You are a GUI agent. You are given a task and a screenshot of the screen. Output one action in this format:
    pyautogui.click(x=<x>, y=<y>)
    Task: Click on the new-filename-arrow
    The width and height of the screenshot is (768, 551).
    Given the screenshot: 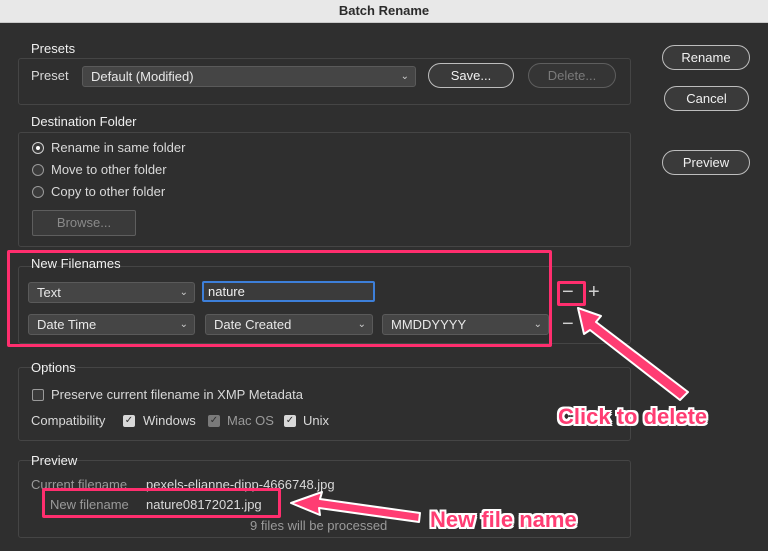 What is the action you would take?
    pyautogui.click(x=355, y=507)
    